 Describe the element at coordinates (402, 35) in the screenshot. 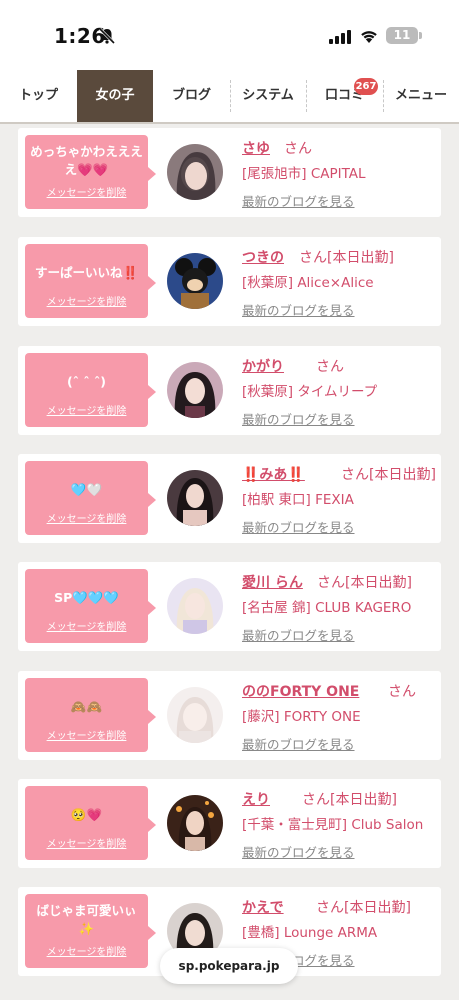

I see `battery-indicator: 11` at that location.